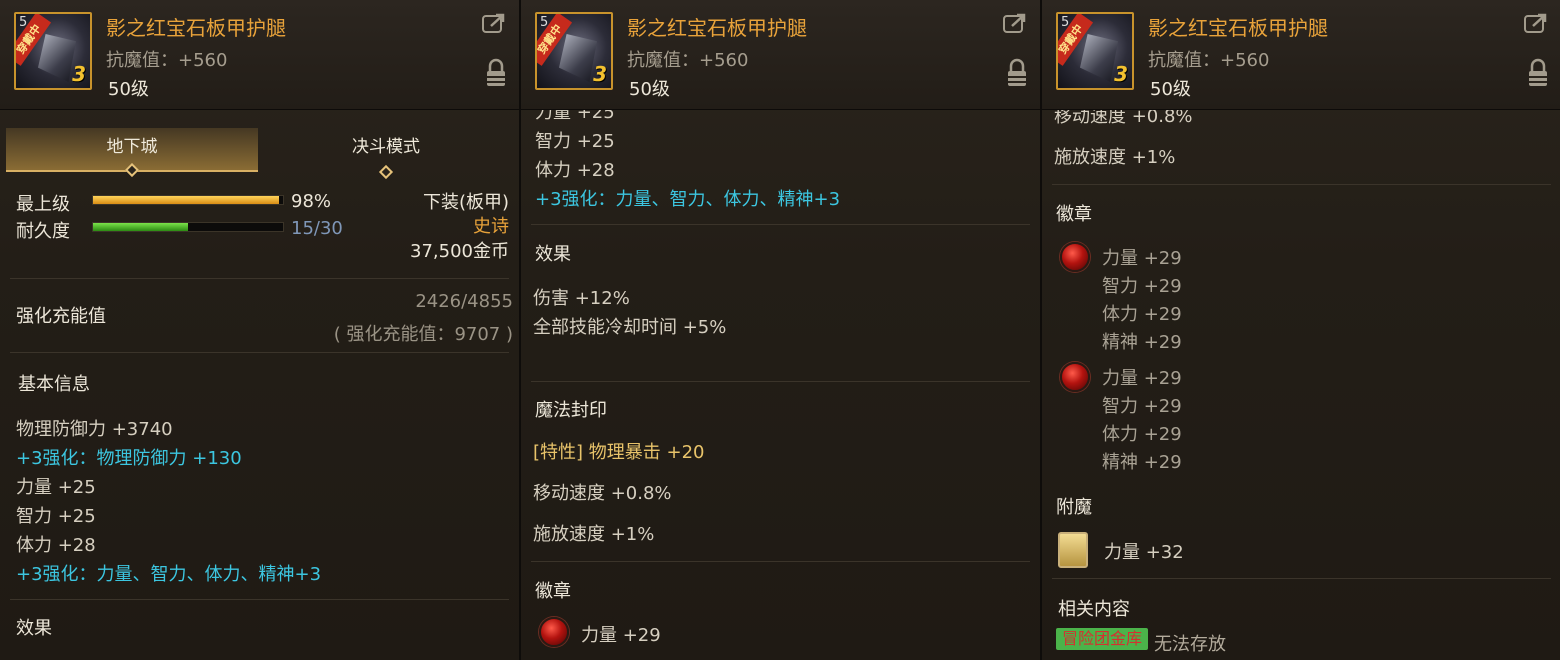 This screenshot has height=660, width=1560. I want to click on basic-info-title: 基本信息, so click(54, 384).